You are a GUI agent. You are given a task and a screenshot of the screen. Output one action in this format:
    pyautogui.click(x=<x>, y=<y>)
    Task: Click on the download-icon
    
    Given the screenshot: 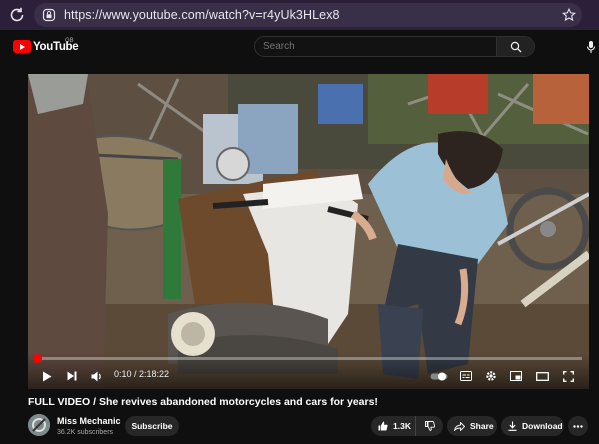 What is the action you would take?
    pyautogui.click(x=512, y=426)
    